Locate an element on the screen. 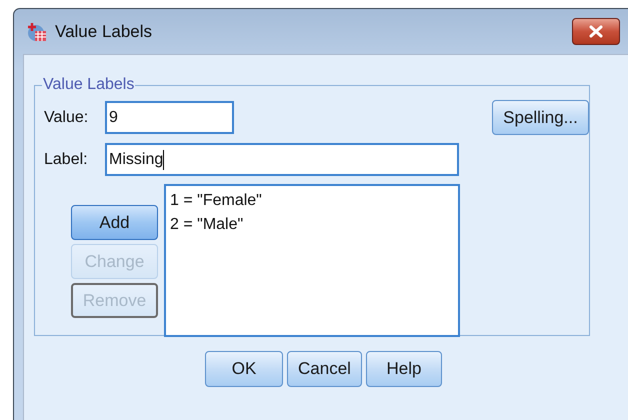 Image resolution: width=628 pixels, height=420 pixels. list-action-button: Add is located at coordinates (114, 222).